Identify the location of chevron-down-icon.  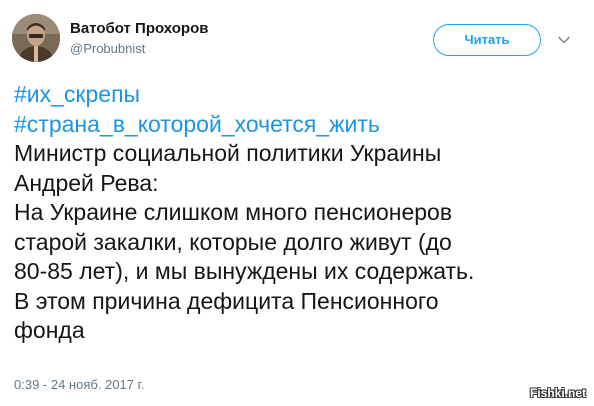
(564, 40).